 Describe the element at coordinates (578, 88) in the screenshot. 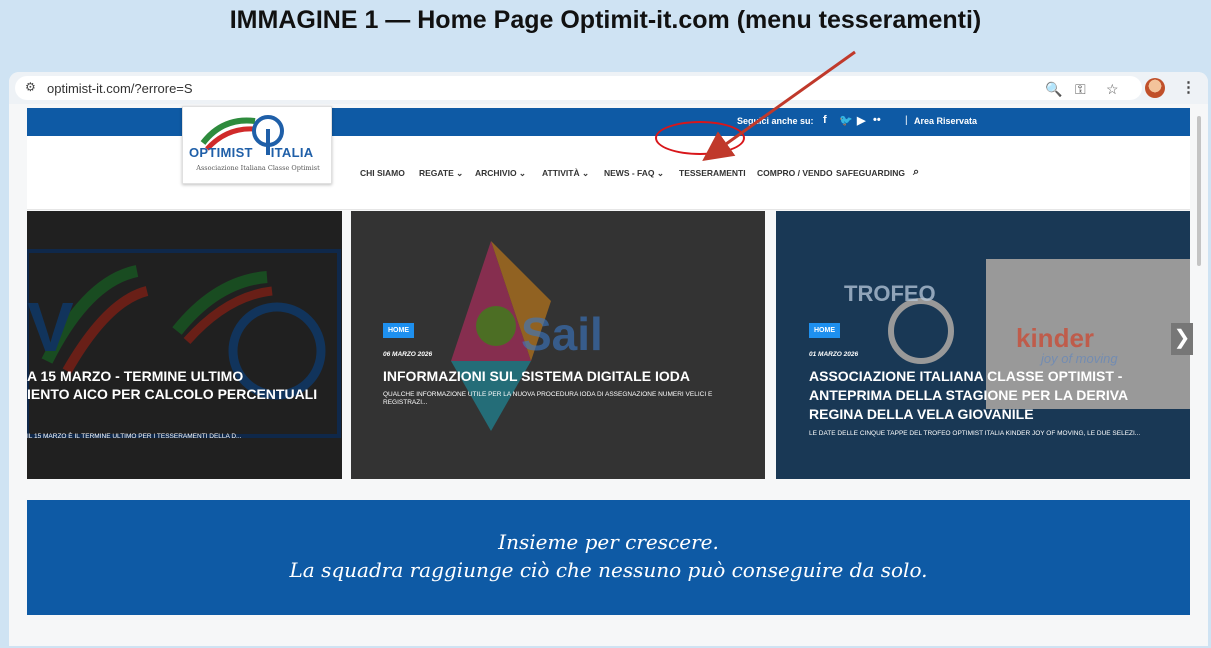

I see `url-field: ⚙ optimist-it.com/?errore=S 🔍 ⚿ ☆` at that location.